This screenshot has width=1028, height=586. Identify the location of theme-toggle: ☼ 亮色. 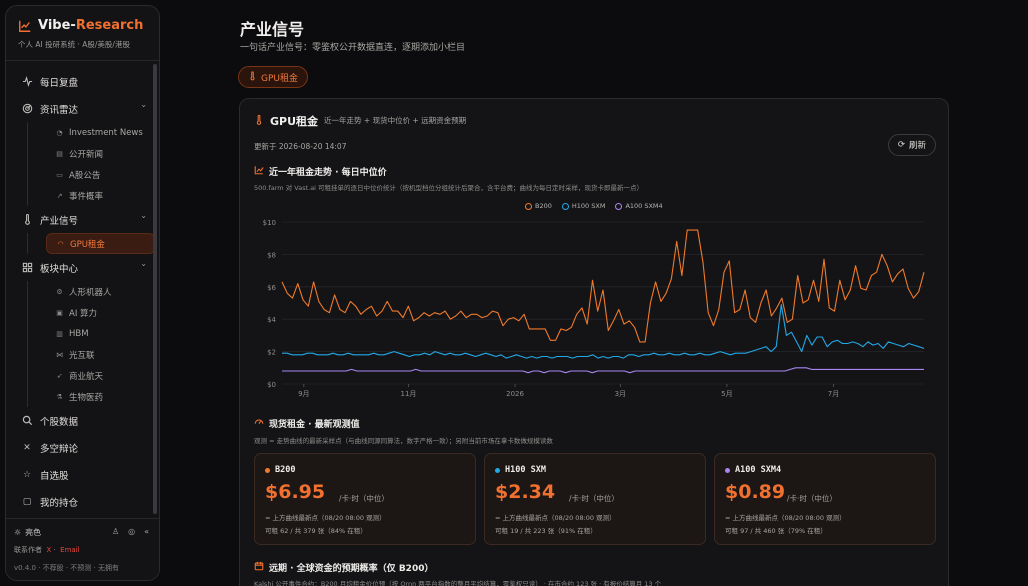
(27, 532).